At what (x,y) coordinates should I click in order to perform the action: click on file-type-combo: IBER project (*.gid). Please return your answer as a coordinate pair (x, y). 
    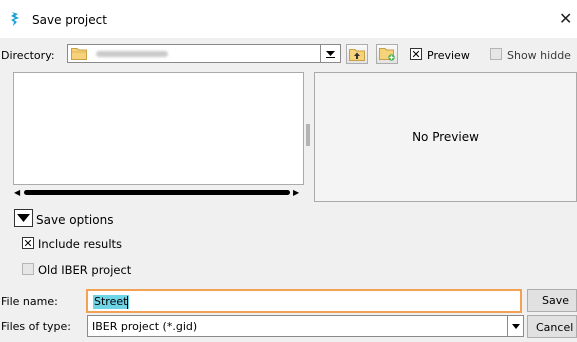
    Looking at the image, I should click on (305, 326).